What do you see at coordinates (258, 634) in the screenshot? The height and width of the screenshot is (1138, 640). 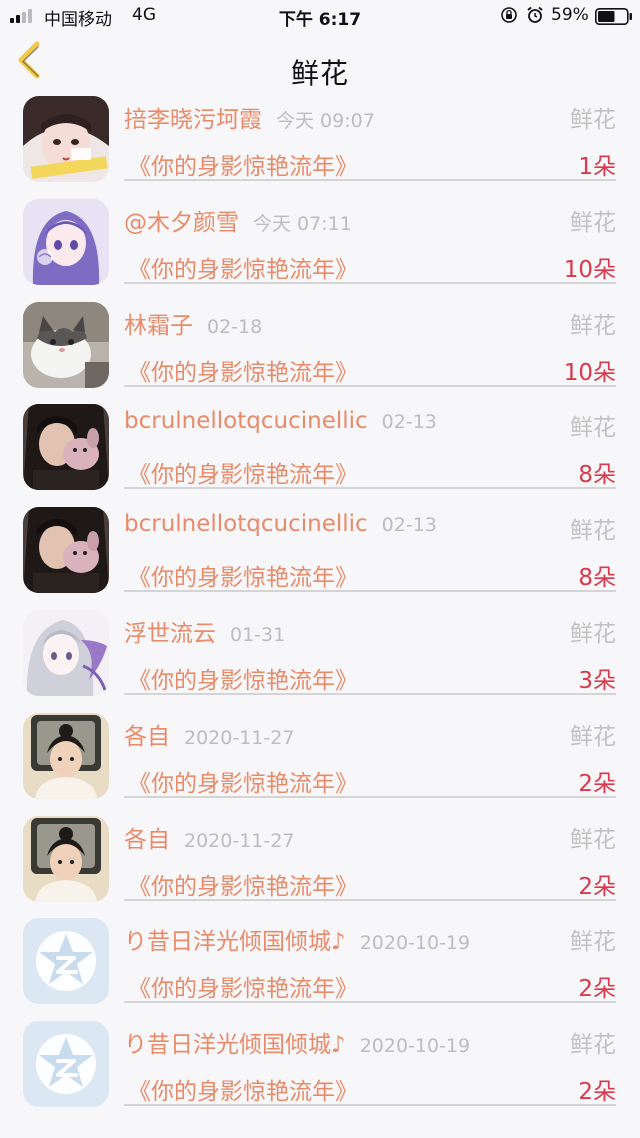 I see `gift-date: 01-31` at bounding box center [258, 634].